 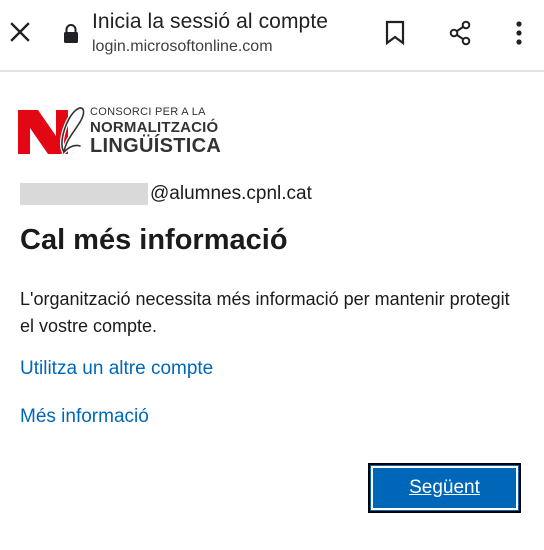 I want to click on use-another-account-link: Utilitza un altre compte, so click(x=116, y=369).